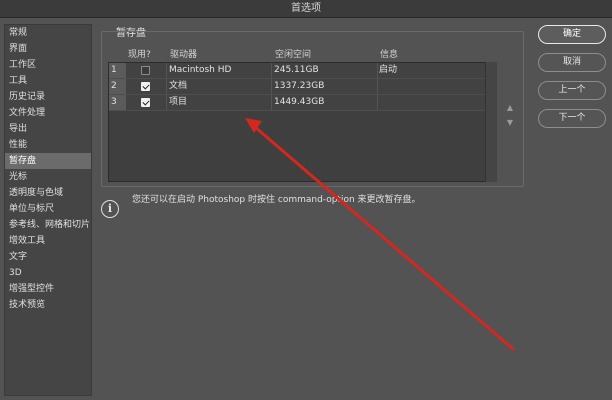 This screenshot has height=400, width=612. Describe the element at coordinates (296, 70) in the screenshot. I see `cell-free: 245.11GB` at that location.